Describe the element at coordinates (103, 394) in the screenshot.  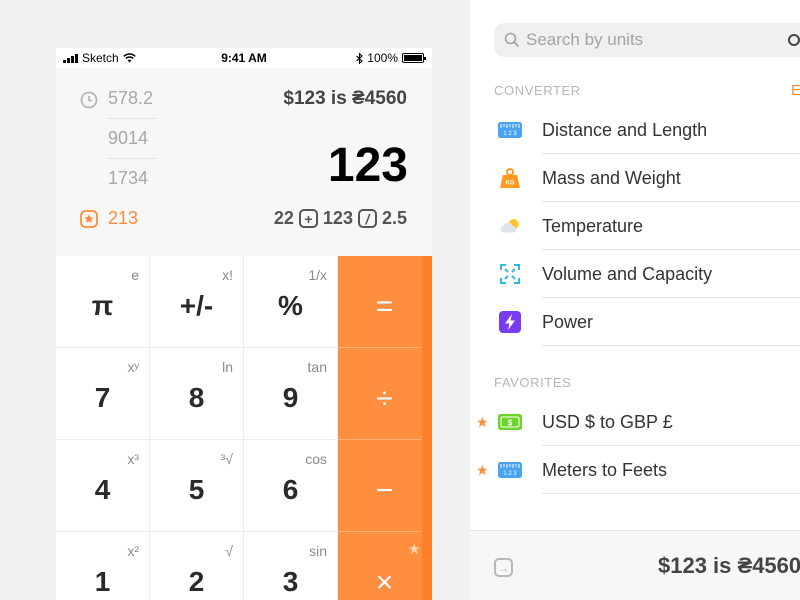
I see `key-7: xʸ 7` at that location.